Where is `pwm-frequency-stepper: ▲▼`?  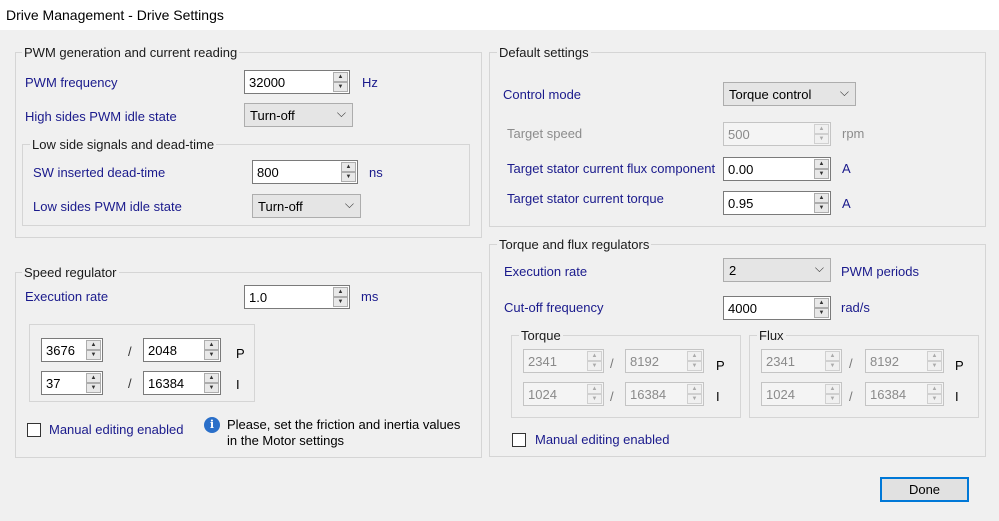
pwm-frequency-stepper: ▲▼ is located at coordinates (297, 82).